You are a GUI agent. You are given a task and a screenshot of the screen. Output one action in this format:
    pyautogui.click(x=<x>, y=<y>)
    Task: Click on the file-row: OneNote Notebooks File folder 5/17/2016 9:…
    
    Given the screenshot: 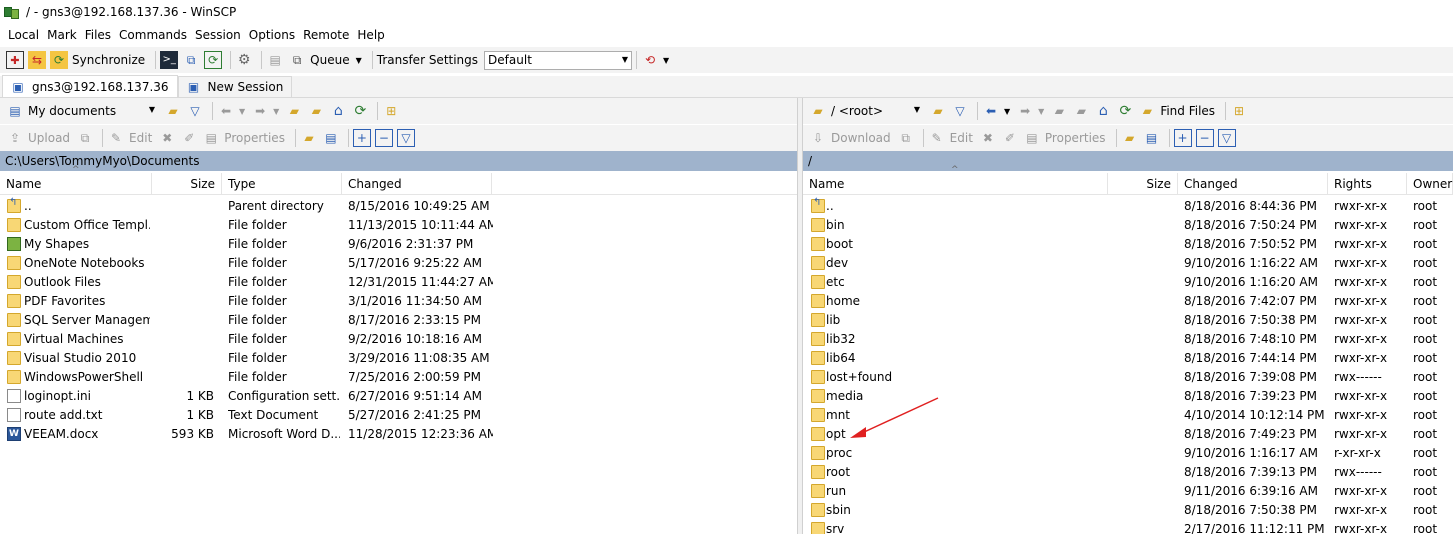 What is the action you would take?
    pyautogui.click(x=398, y=263)
    